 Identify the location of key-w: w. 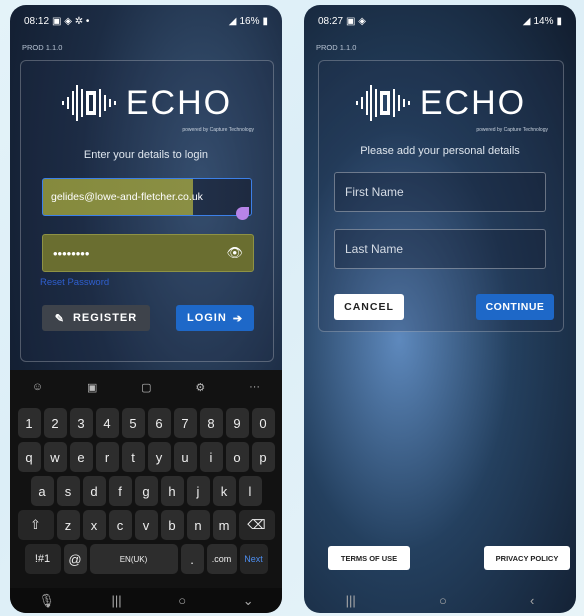
(55, 457).